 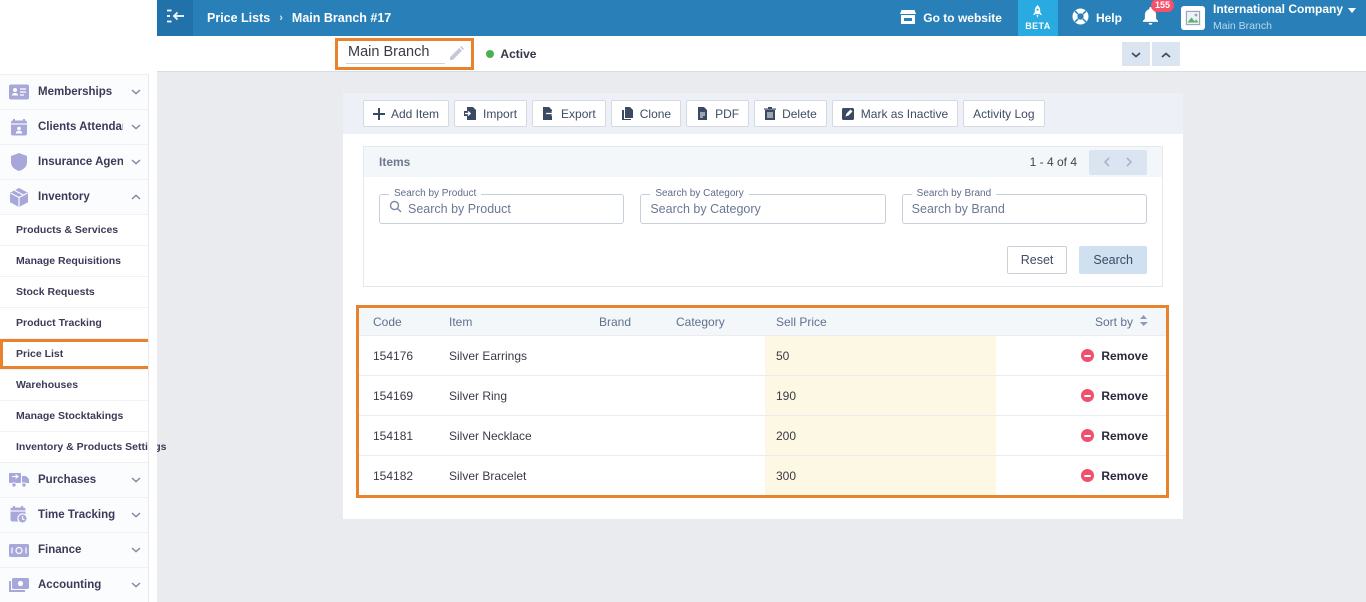 I want to click on toolbar-button-import: Import, so click(x=491, y=113).